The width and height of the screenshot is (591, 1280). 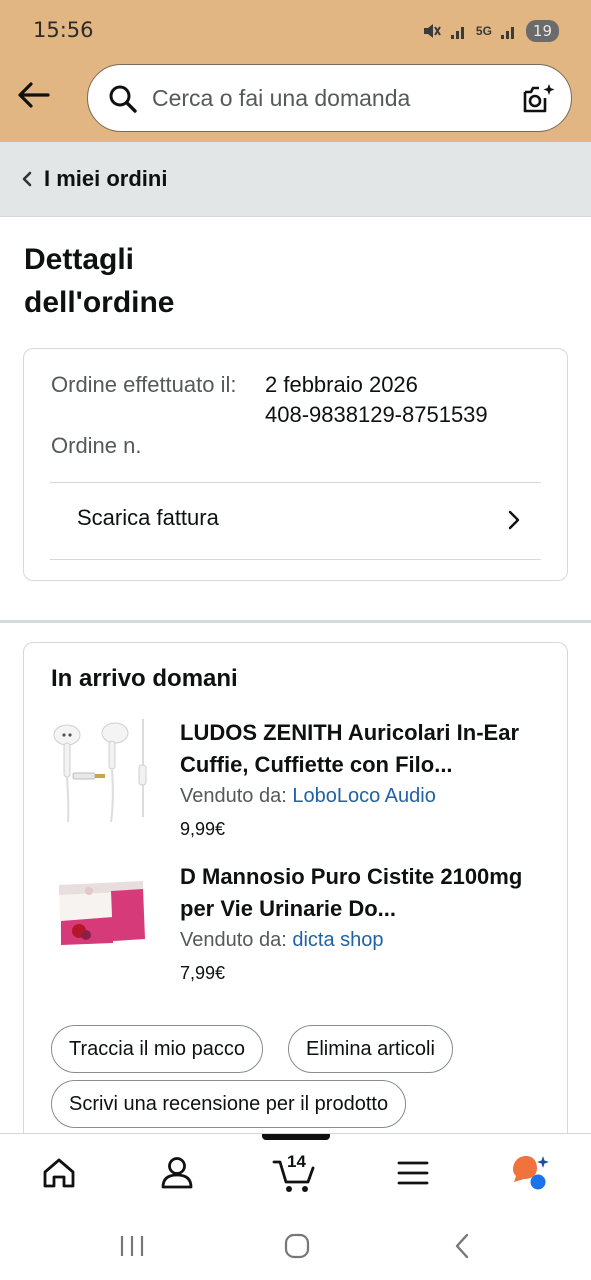 What do you see at coordinates (99, 281) in the screenshot?
I see `page-title: Dettagli dell'ordine` at bounding box center [99, 281].